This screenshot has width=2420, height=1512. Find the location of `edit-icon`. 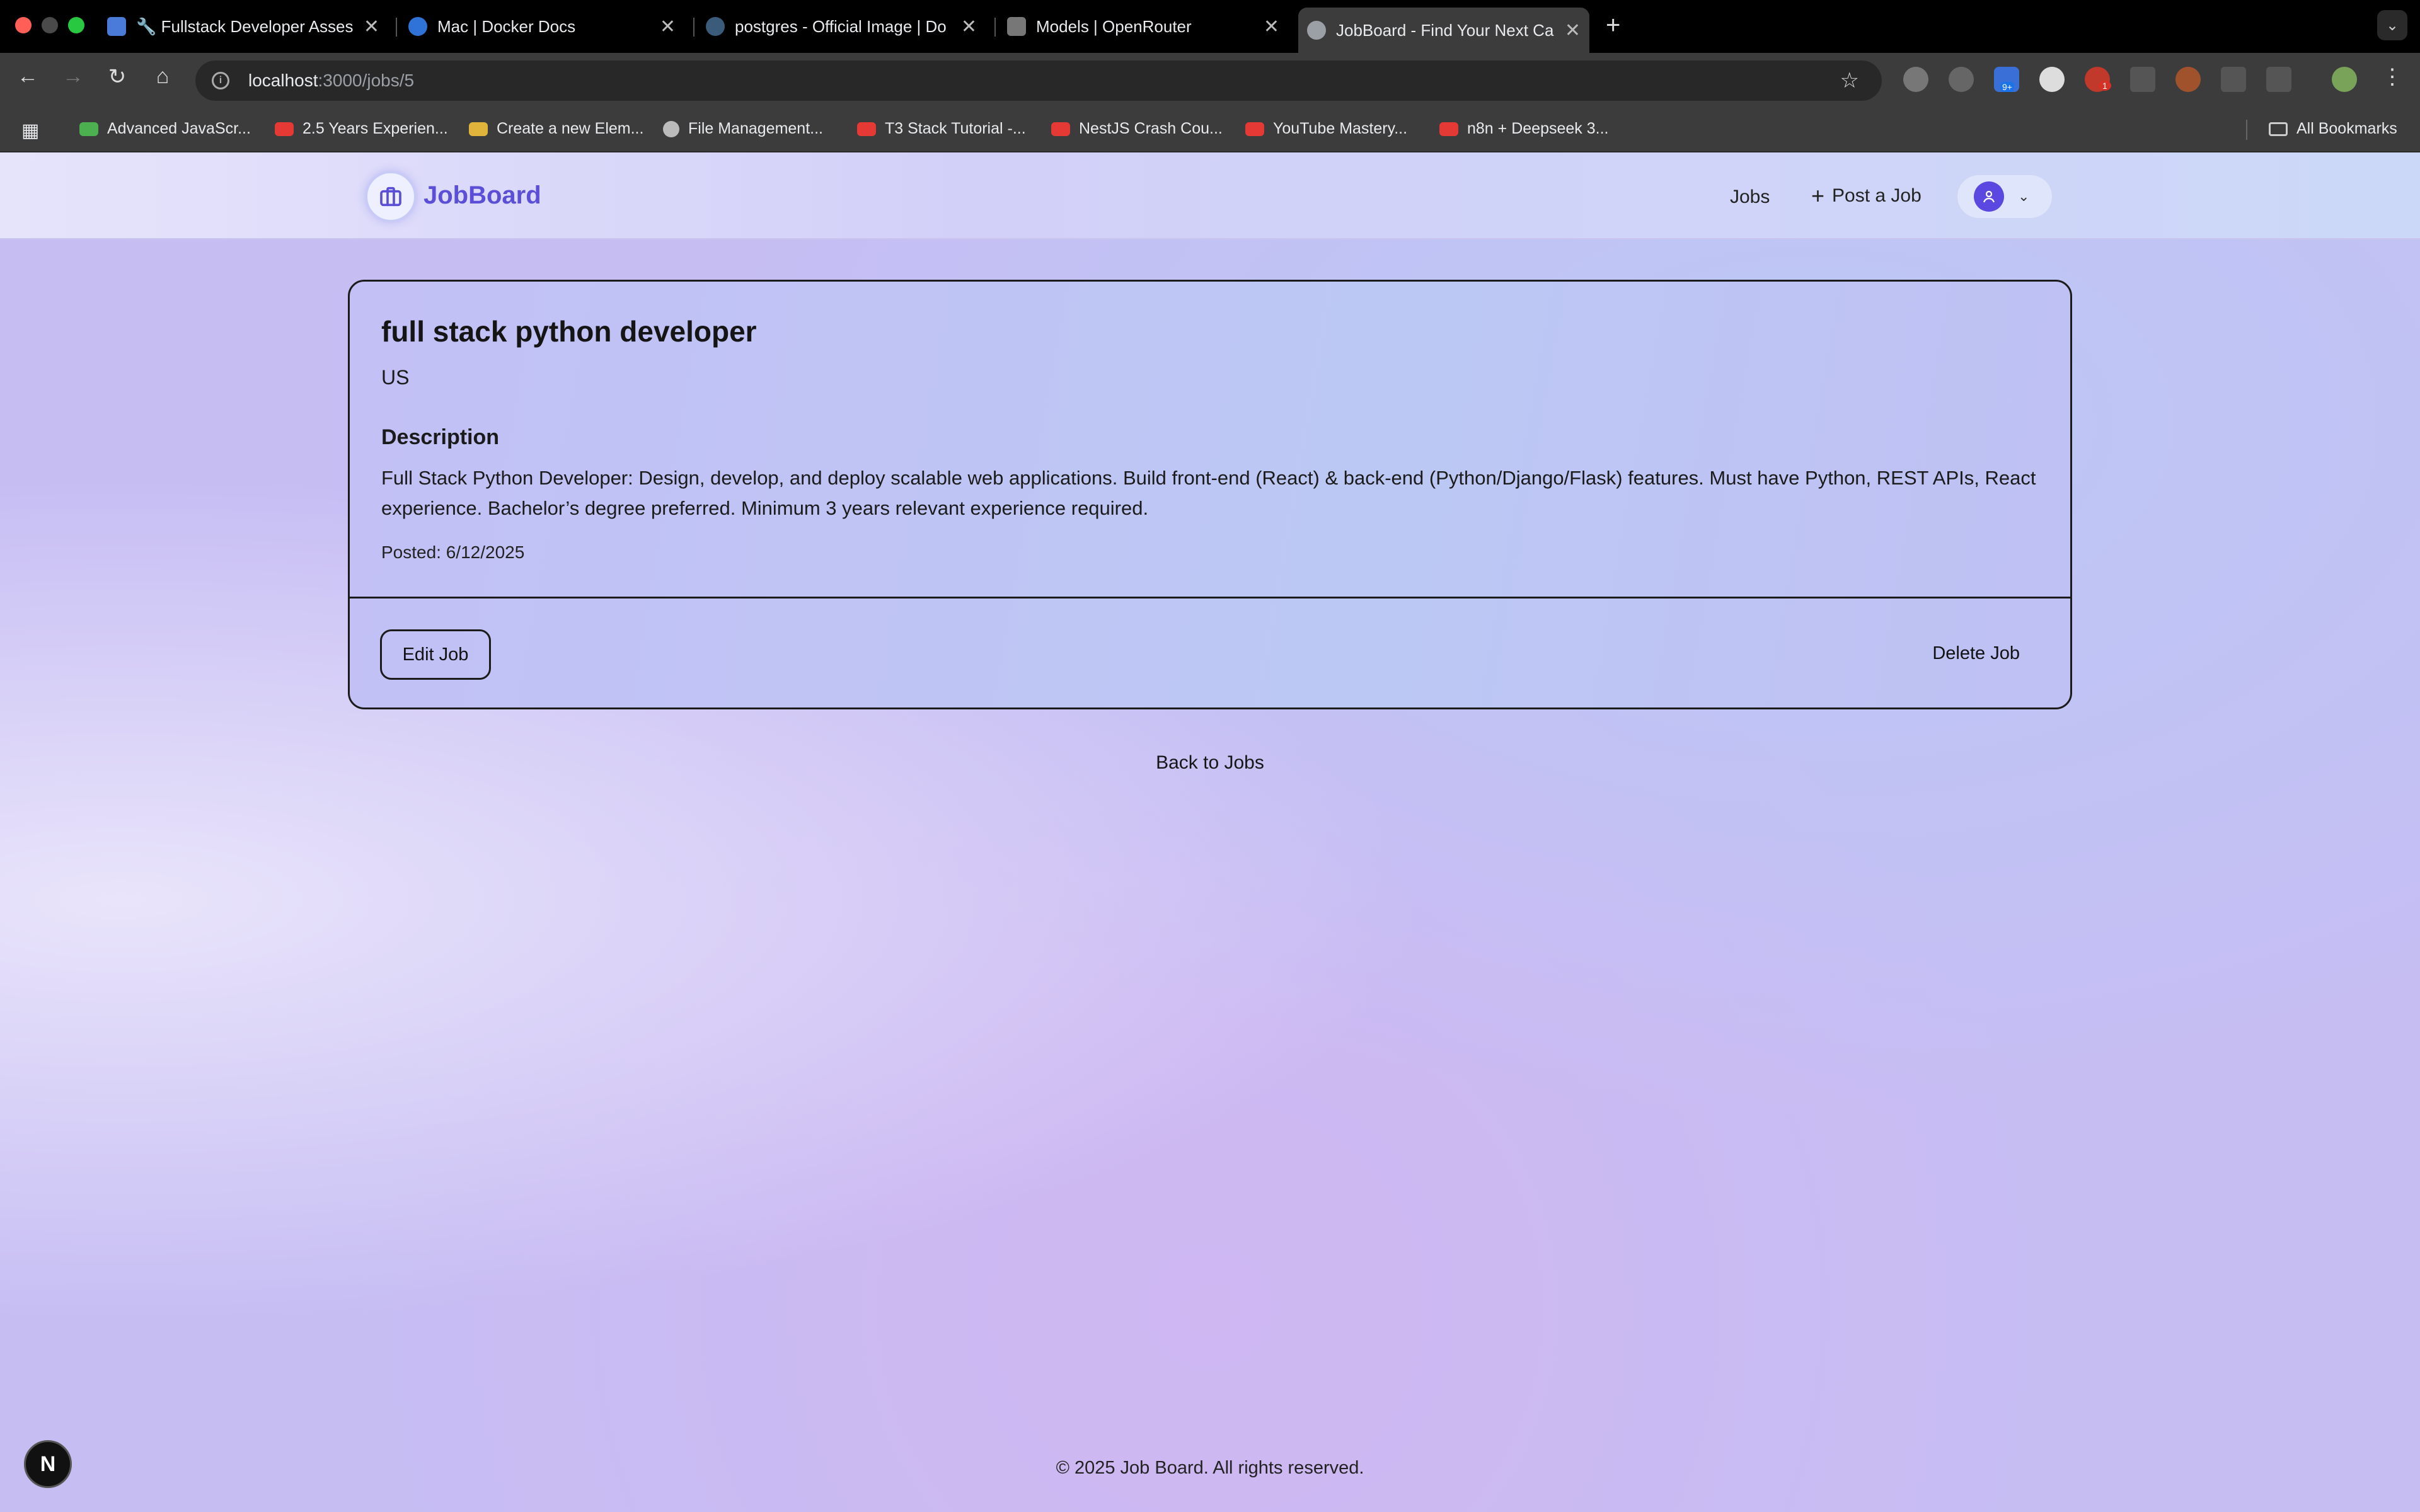

edit-icon is located at coordinates (2142, 79).